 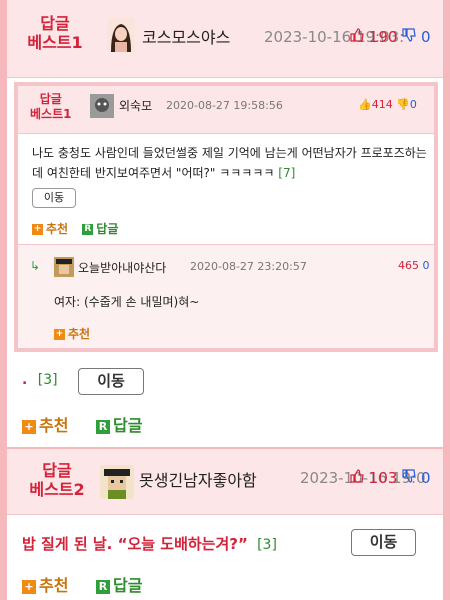 I want to click on best-reply-2-header: 답글 베스트2 못생긴남자좋아함 2023-10-16 19:0 103 0, so click(x=225, y=481).